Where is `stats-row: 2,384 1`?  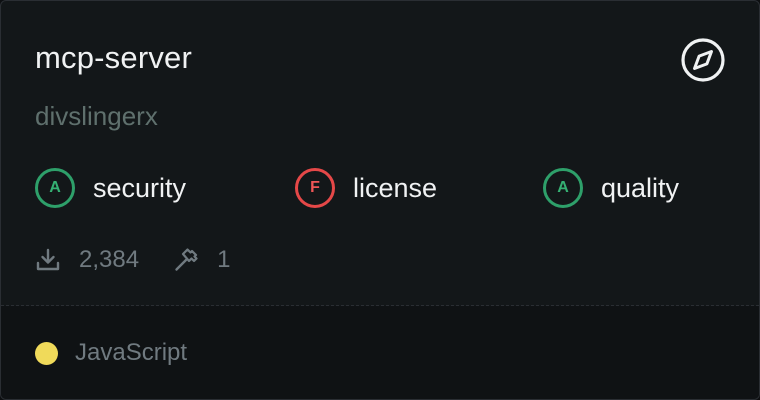
stats-row: 2,384 1 is located at coordinates (132, 260).